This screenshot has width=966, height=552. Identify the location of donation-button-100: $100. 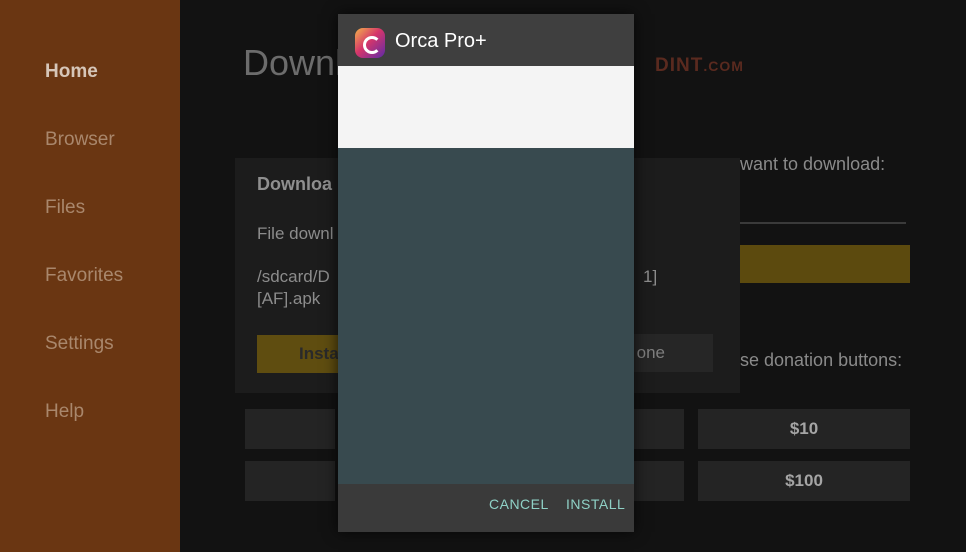
(804, 481).